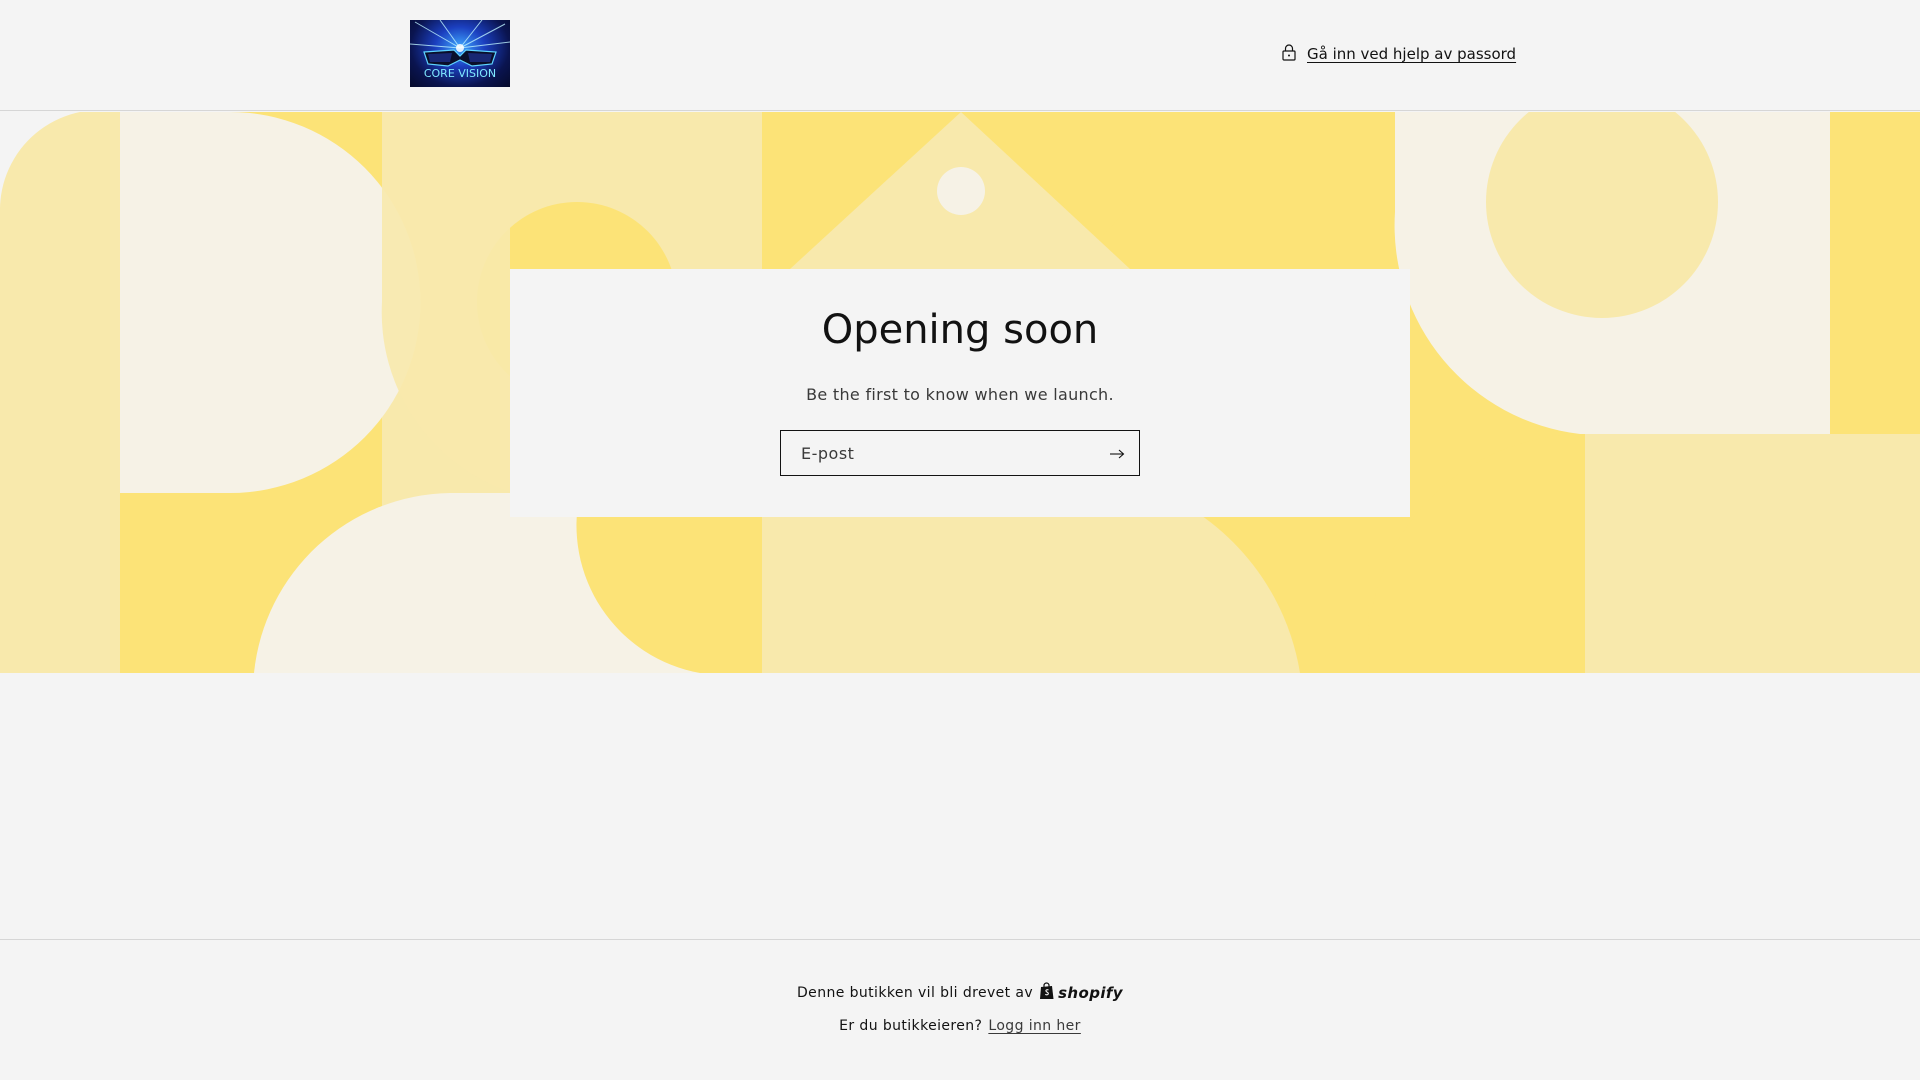 This screenshot has height=1080, width=1920. I want to click on owner-login: Er du butikkeieren? Logg inn her, so click(960, 1026).